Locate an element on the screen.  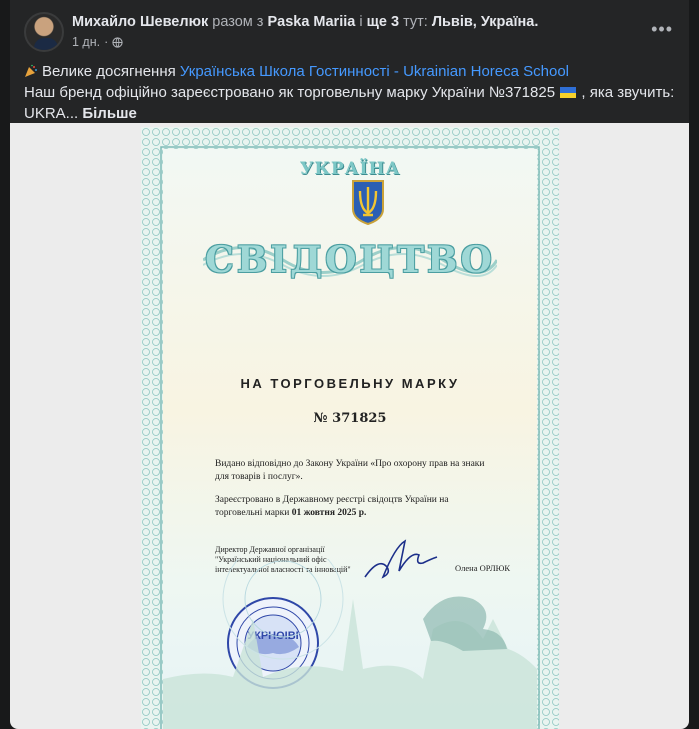
certificate-title: СВІДОЦТВО is located at coordinates (350, 260).